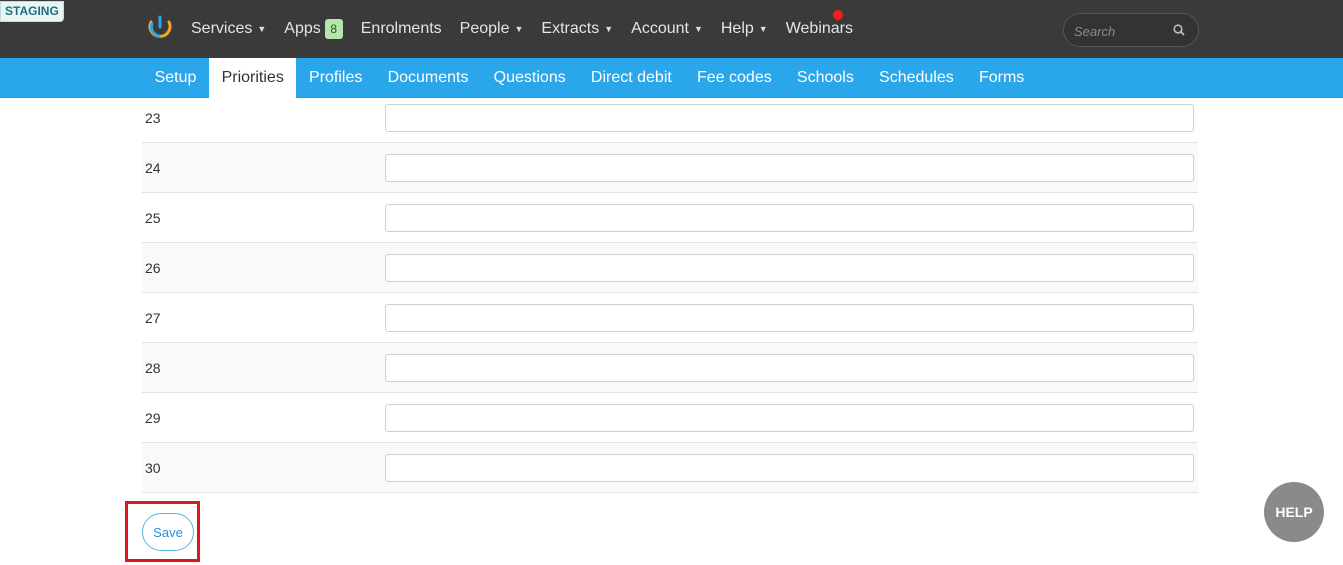 The height and width of the screenshot is (565, 1343). I want to click on tab-profiles: Profiles, so click(335, 78).